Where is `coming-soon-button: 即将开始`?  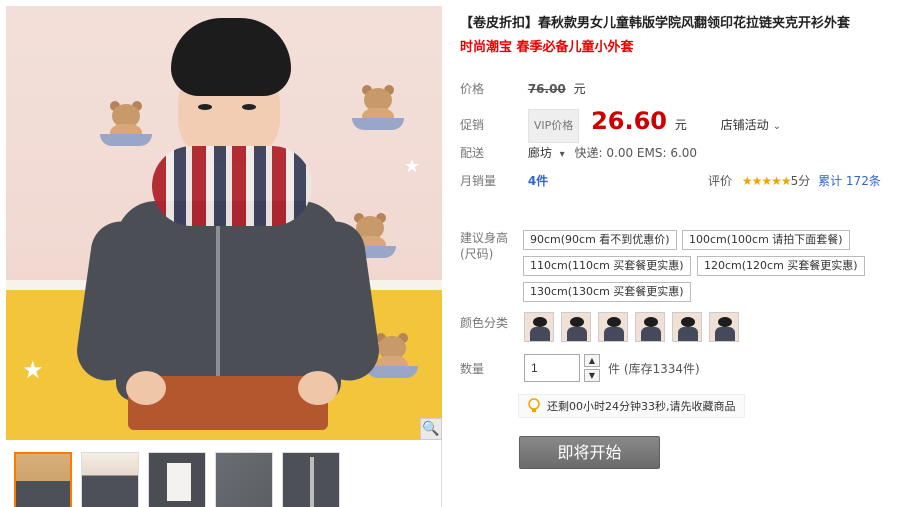 coming-soon-button: 即将开始 is located at coordinates (589, 452).